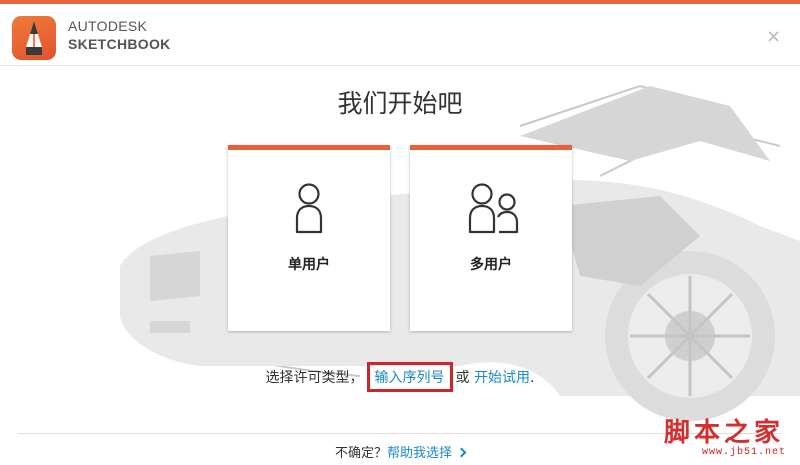 The image size is (800, 465). I want to click on page-title: 我们开始吧, so click(400, 103).